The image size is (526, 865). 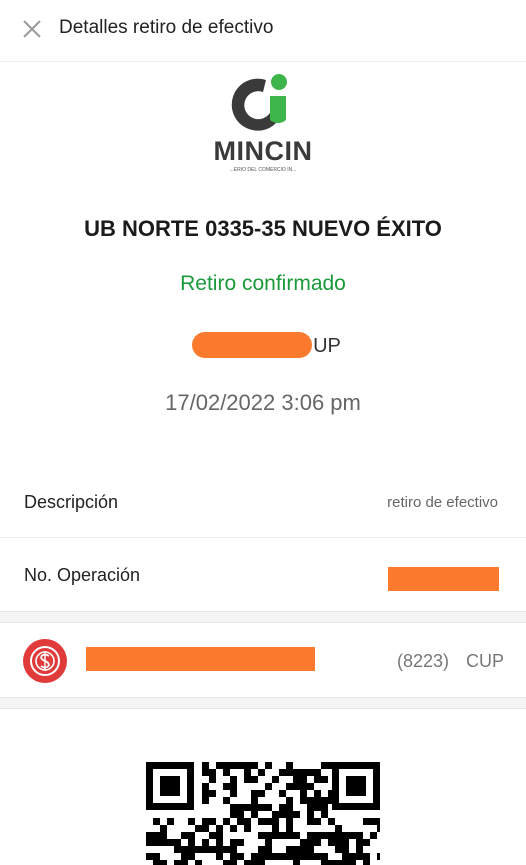 I want to click on logo-text: MINCIN, so click(x=263, y=151).